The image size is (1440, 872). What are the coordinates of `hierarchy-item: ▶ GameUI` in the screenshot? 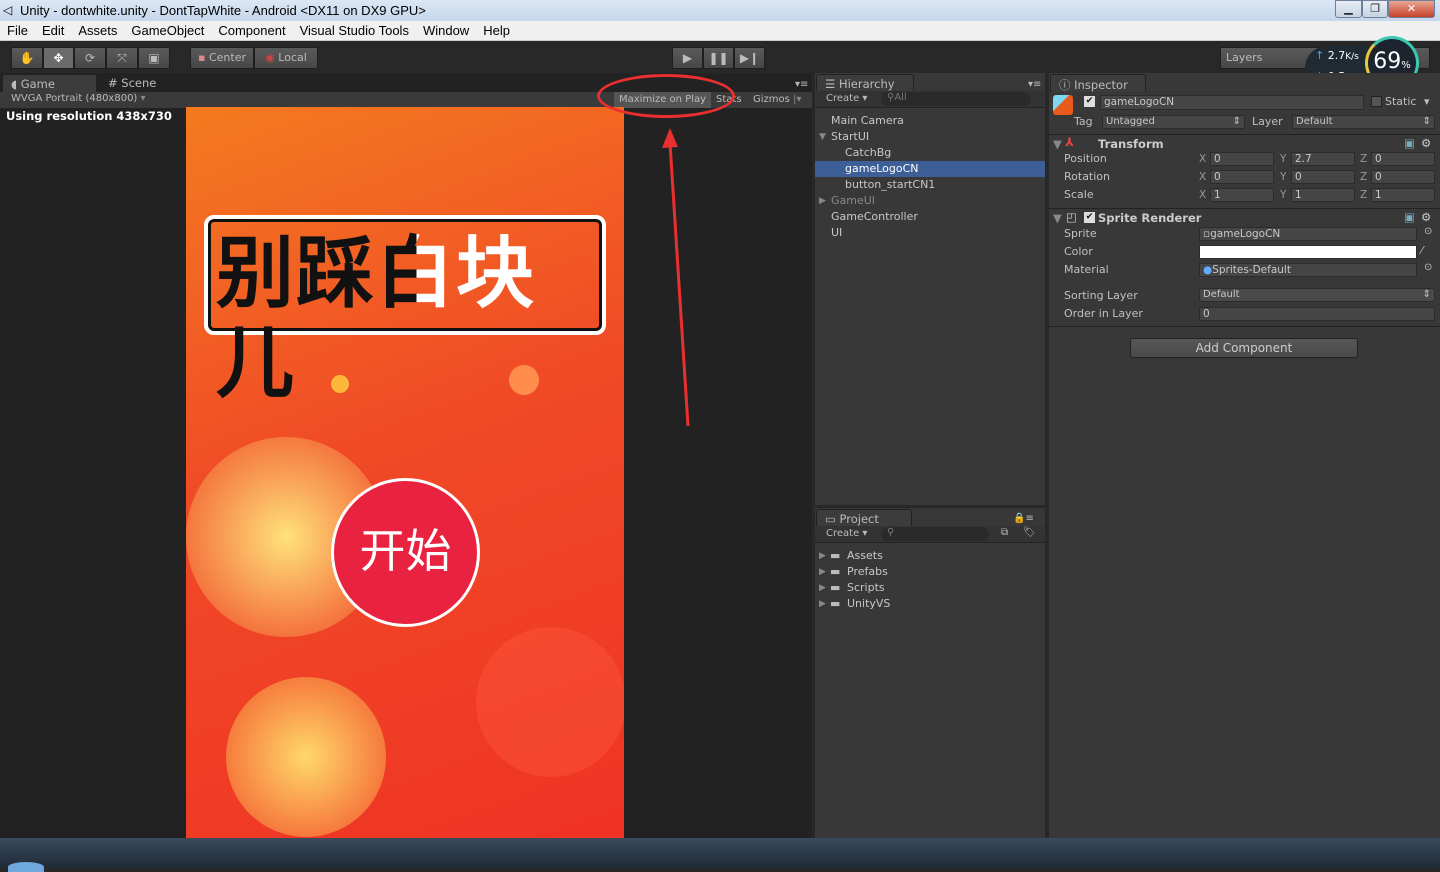 It's located at (930, 201).